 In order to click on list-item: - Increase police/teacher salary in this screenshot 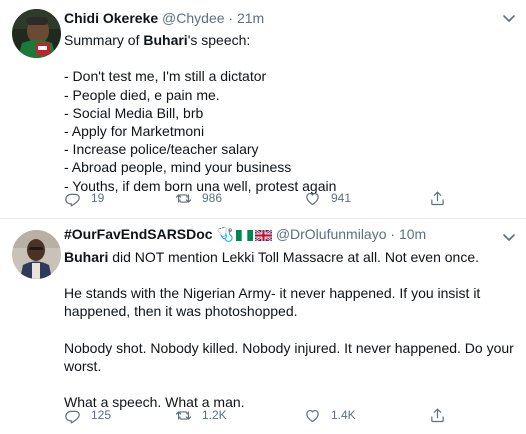, I will do `click(161, 149)`.